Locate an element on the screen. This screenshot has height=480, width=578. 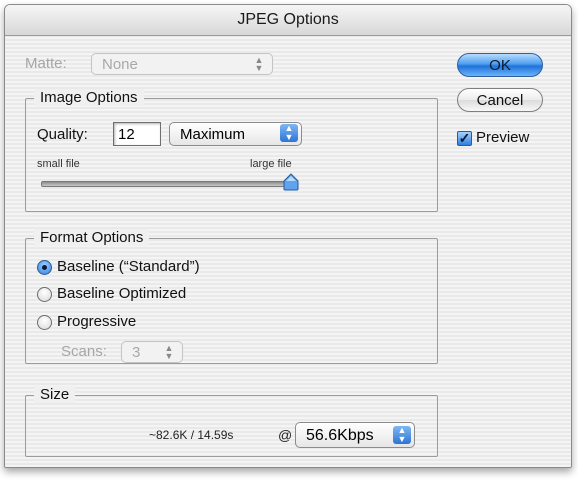
radio-label-progressive: Progressive is located at coordinates (97, 321).